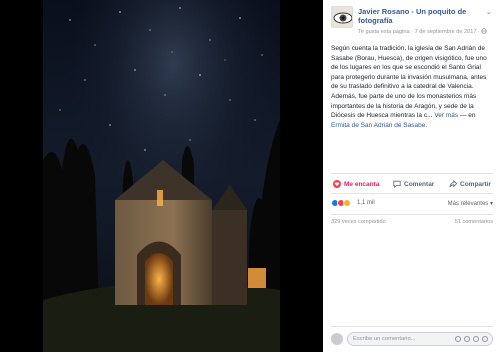 This screenshot has width=500, height=352. I want to click on page-name-link: Javier Rosano - Un poquito de fotografía, so click(424, 16).